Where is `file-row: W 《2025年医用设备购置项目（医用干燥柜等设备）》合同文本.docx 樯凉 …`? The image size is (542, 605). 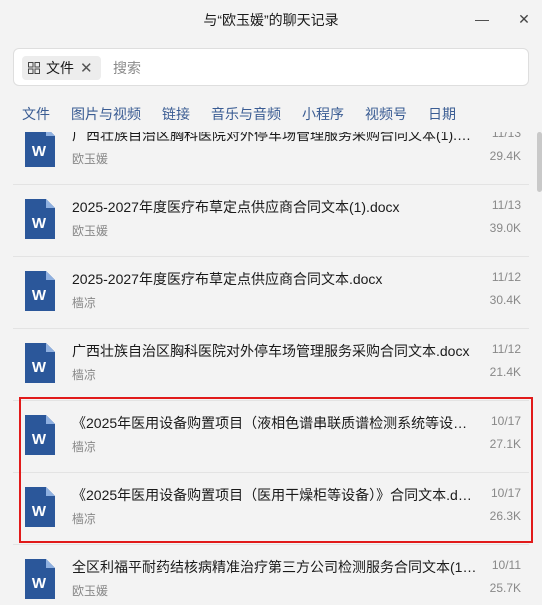 file-row: W 《2025年医用设备购置项目（医用干燥柜等设备）》合同文本.docx 樯凉 … is located at coordinates (271, 510).